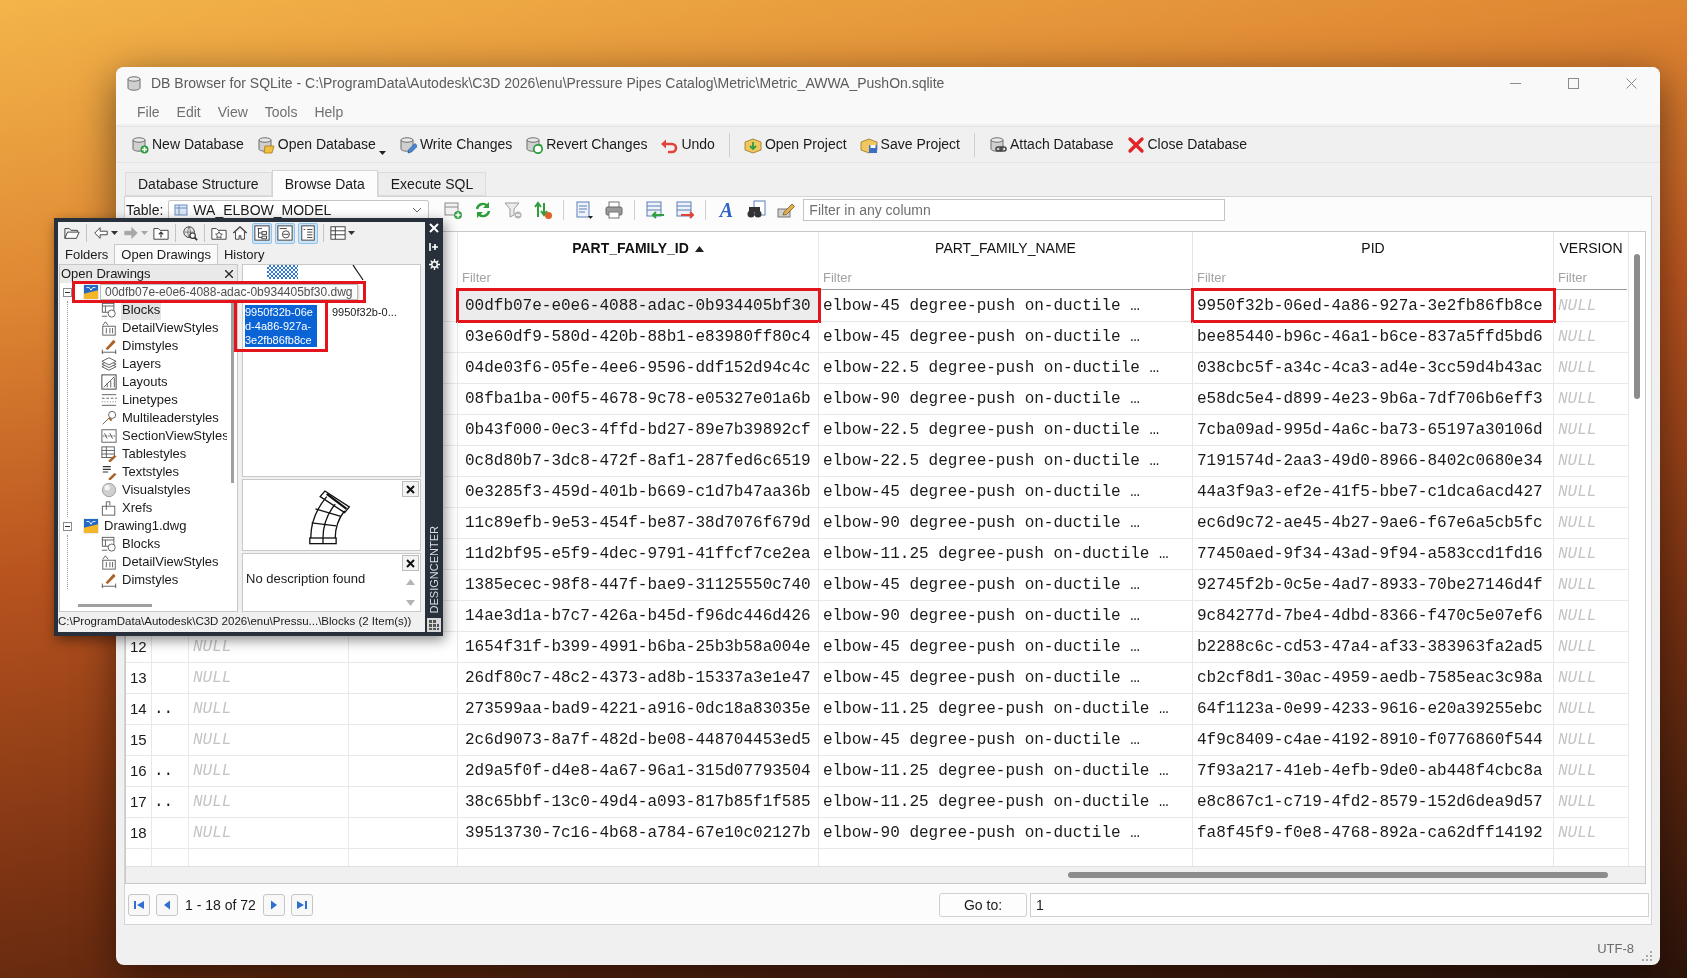 This screenshot has height=978, width=1687. Describe the element at coordinates (187, 144) in the screenshot. I see `new-database-button: New Database` at that location.